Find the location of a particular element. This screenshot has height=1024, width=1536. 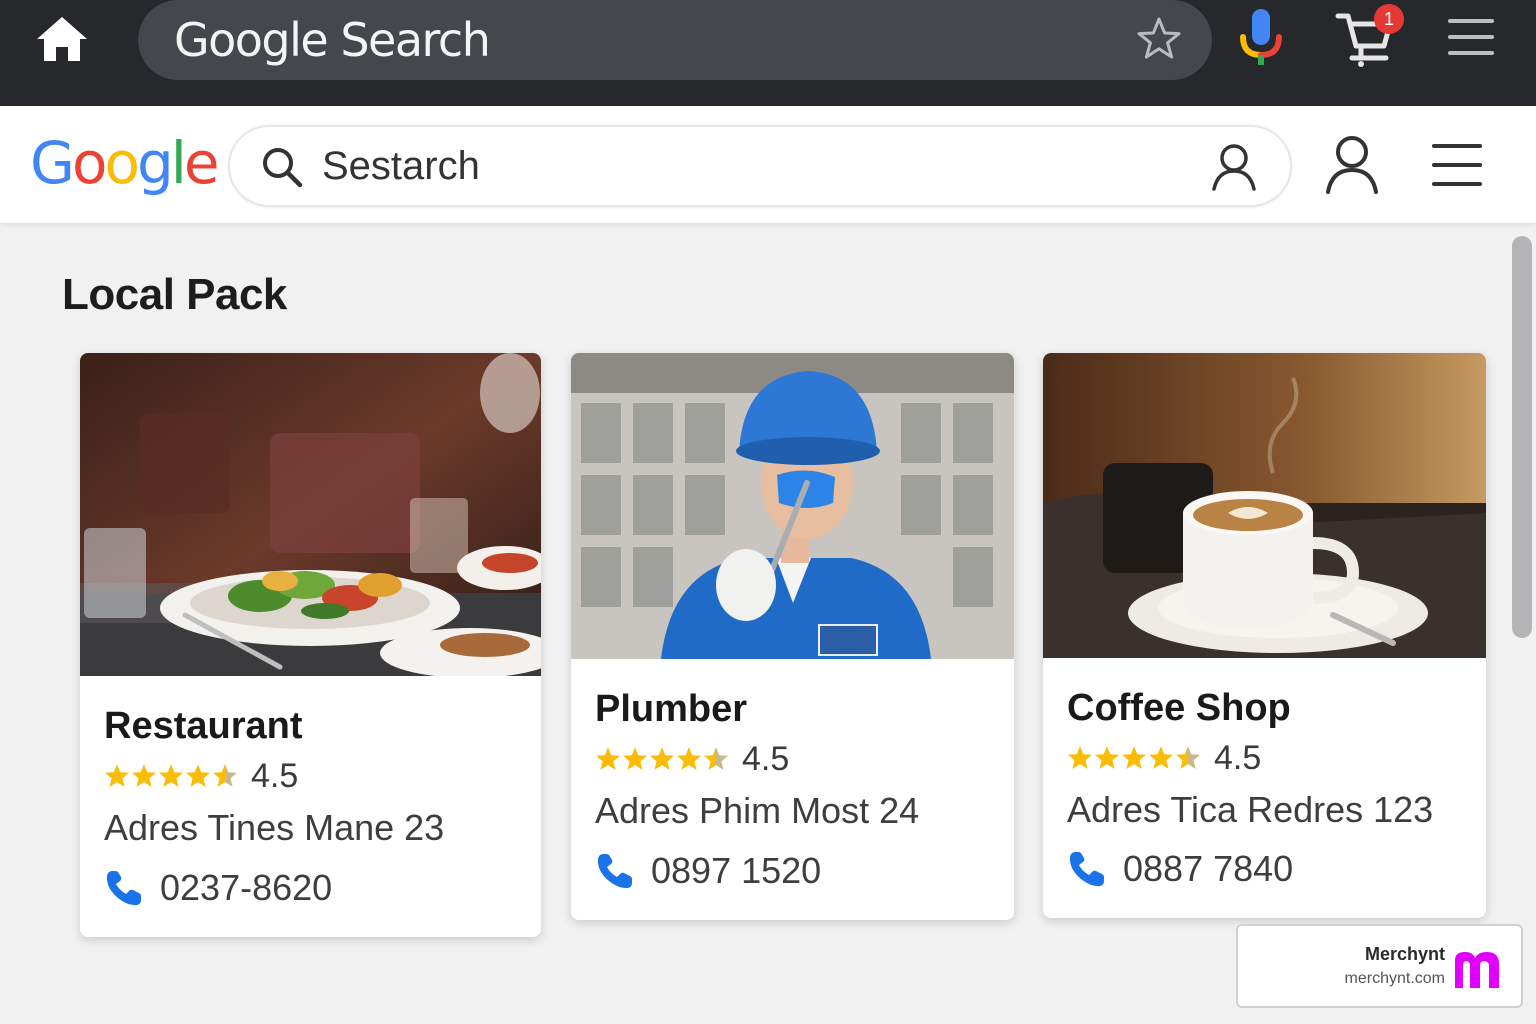

phone-number: 0897 1520 is located at coordinates (736, 871).